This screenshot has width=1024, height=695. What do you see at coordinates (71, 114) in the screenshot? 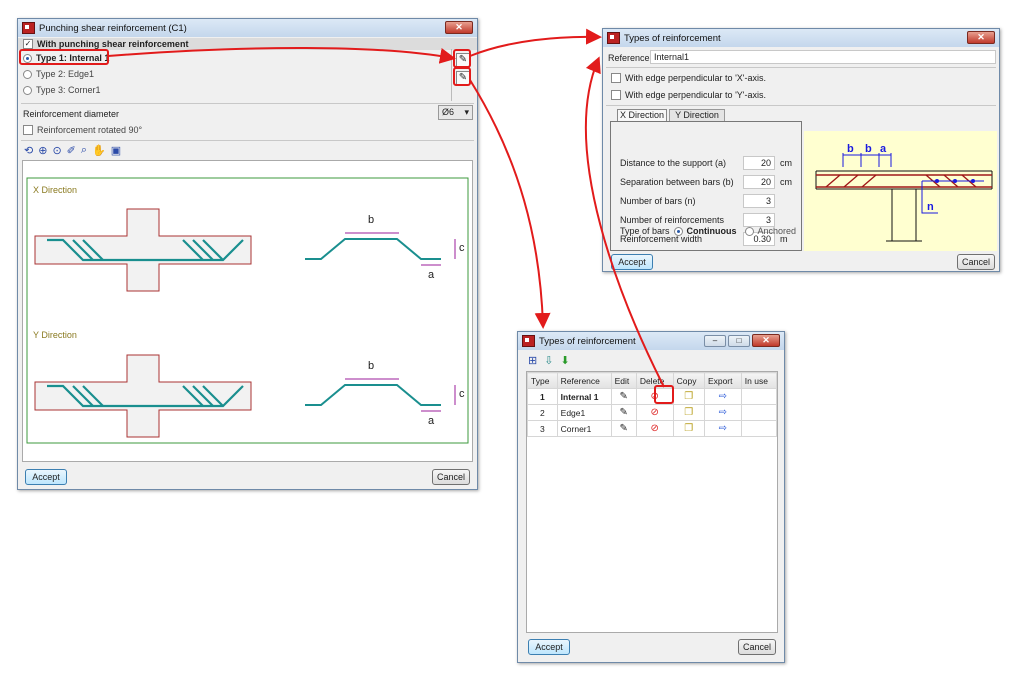
I see `diameter-label: Reinforcement diameter` at bounding box center [71, 114].